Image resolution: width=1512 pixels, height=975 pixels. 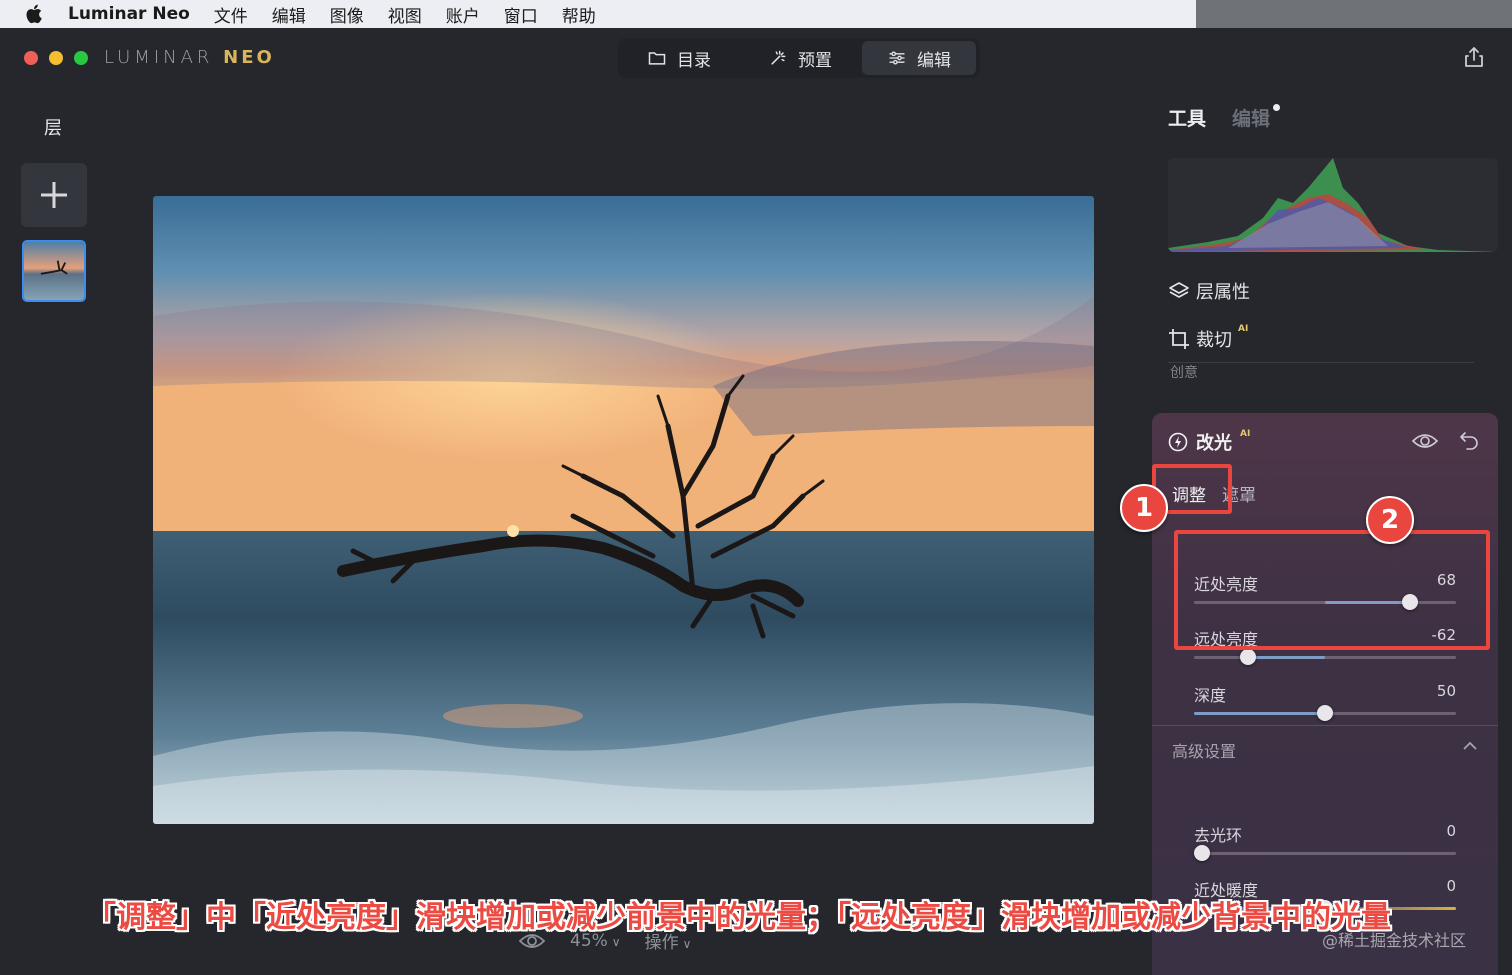 I want to click on watermark: @稀土掘金技术社区, so click(x=1394, y=940).